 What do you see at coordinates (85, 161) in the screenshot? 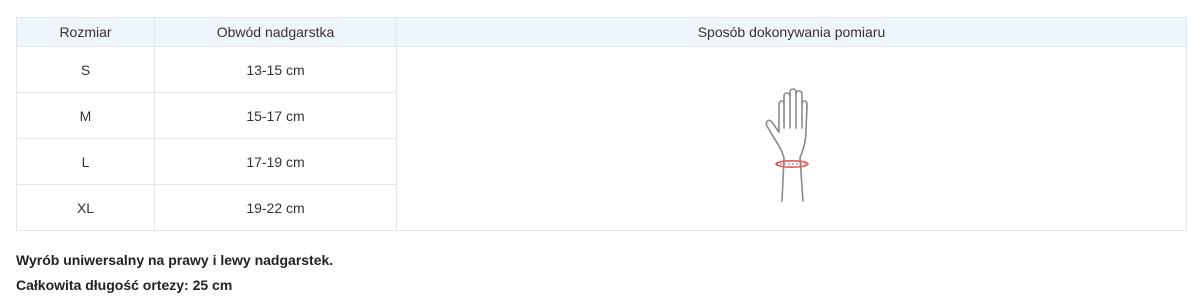
I see `size-cell: L` at bounding box center [85, 161].